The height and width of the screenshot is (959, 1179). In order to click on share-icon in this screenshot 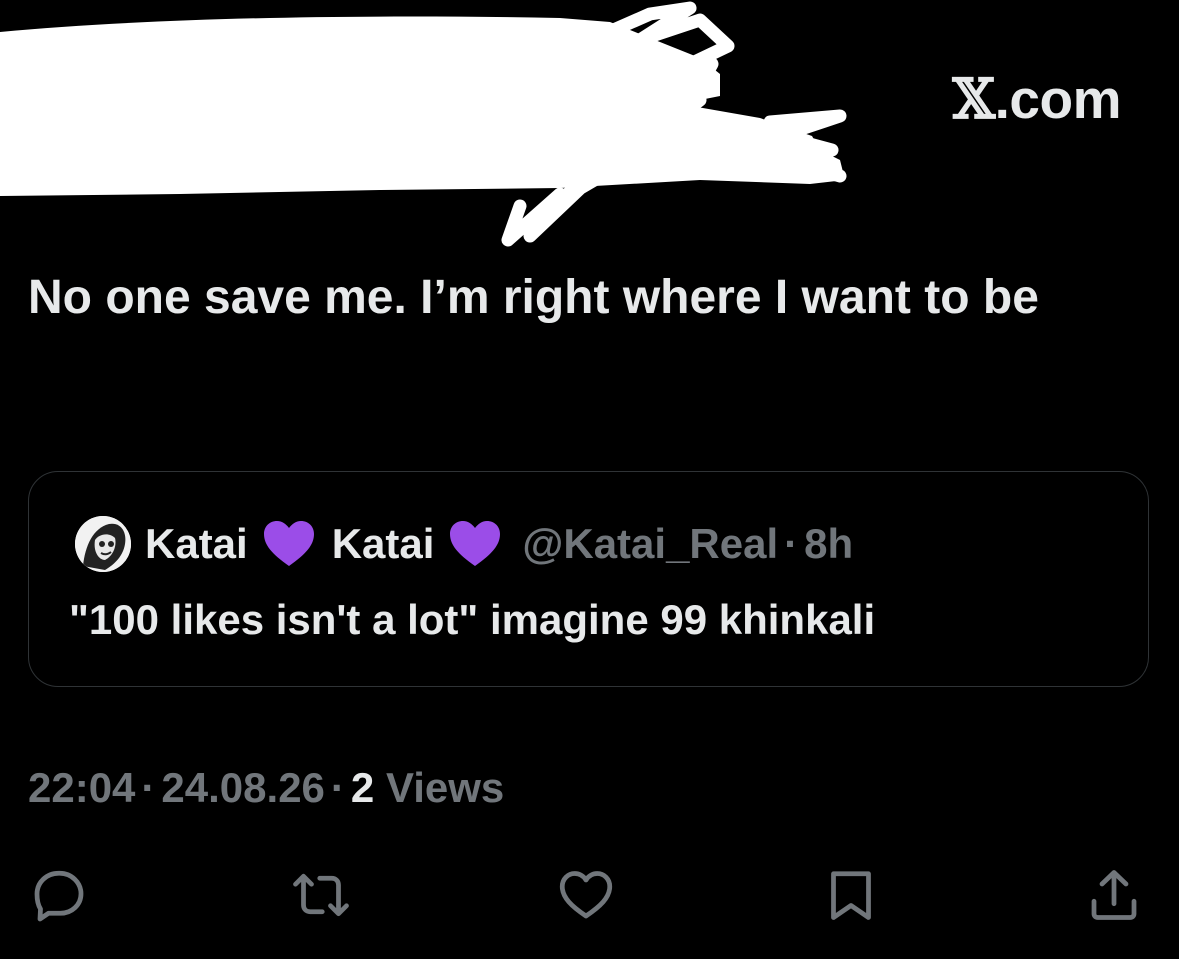, I will do `click(1114, 895)`.